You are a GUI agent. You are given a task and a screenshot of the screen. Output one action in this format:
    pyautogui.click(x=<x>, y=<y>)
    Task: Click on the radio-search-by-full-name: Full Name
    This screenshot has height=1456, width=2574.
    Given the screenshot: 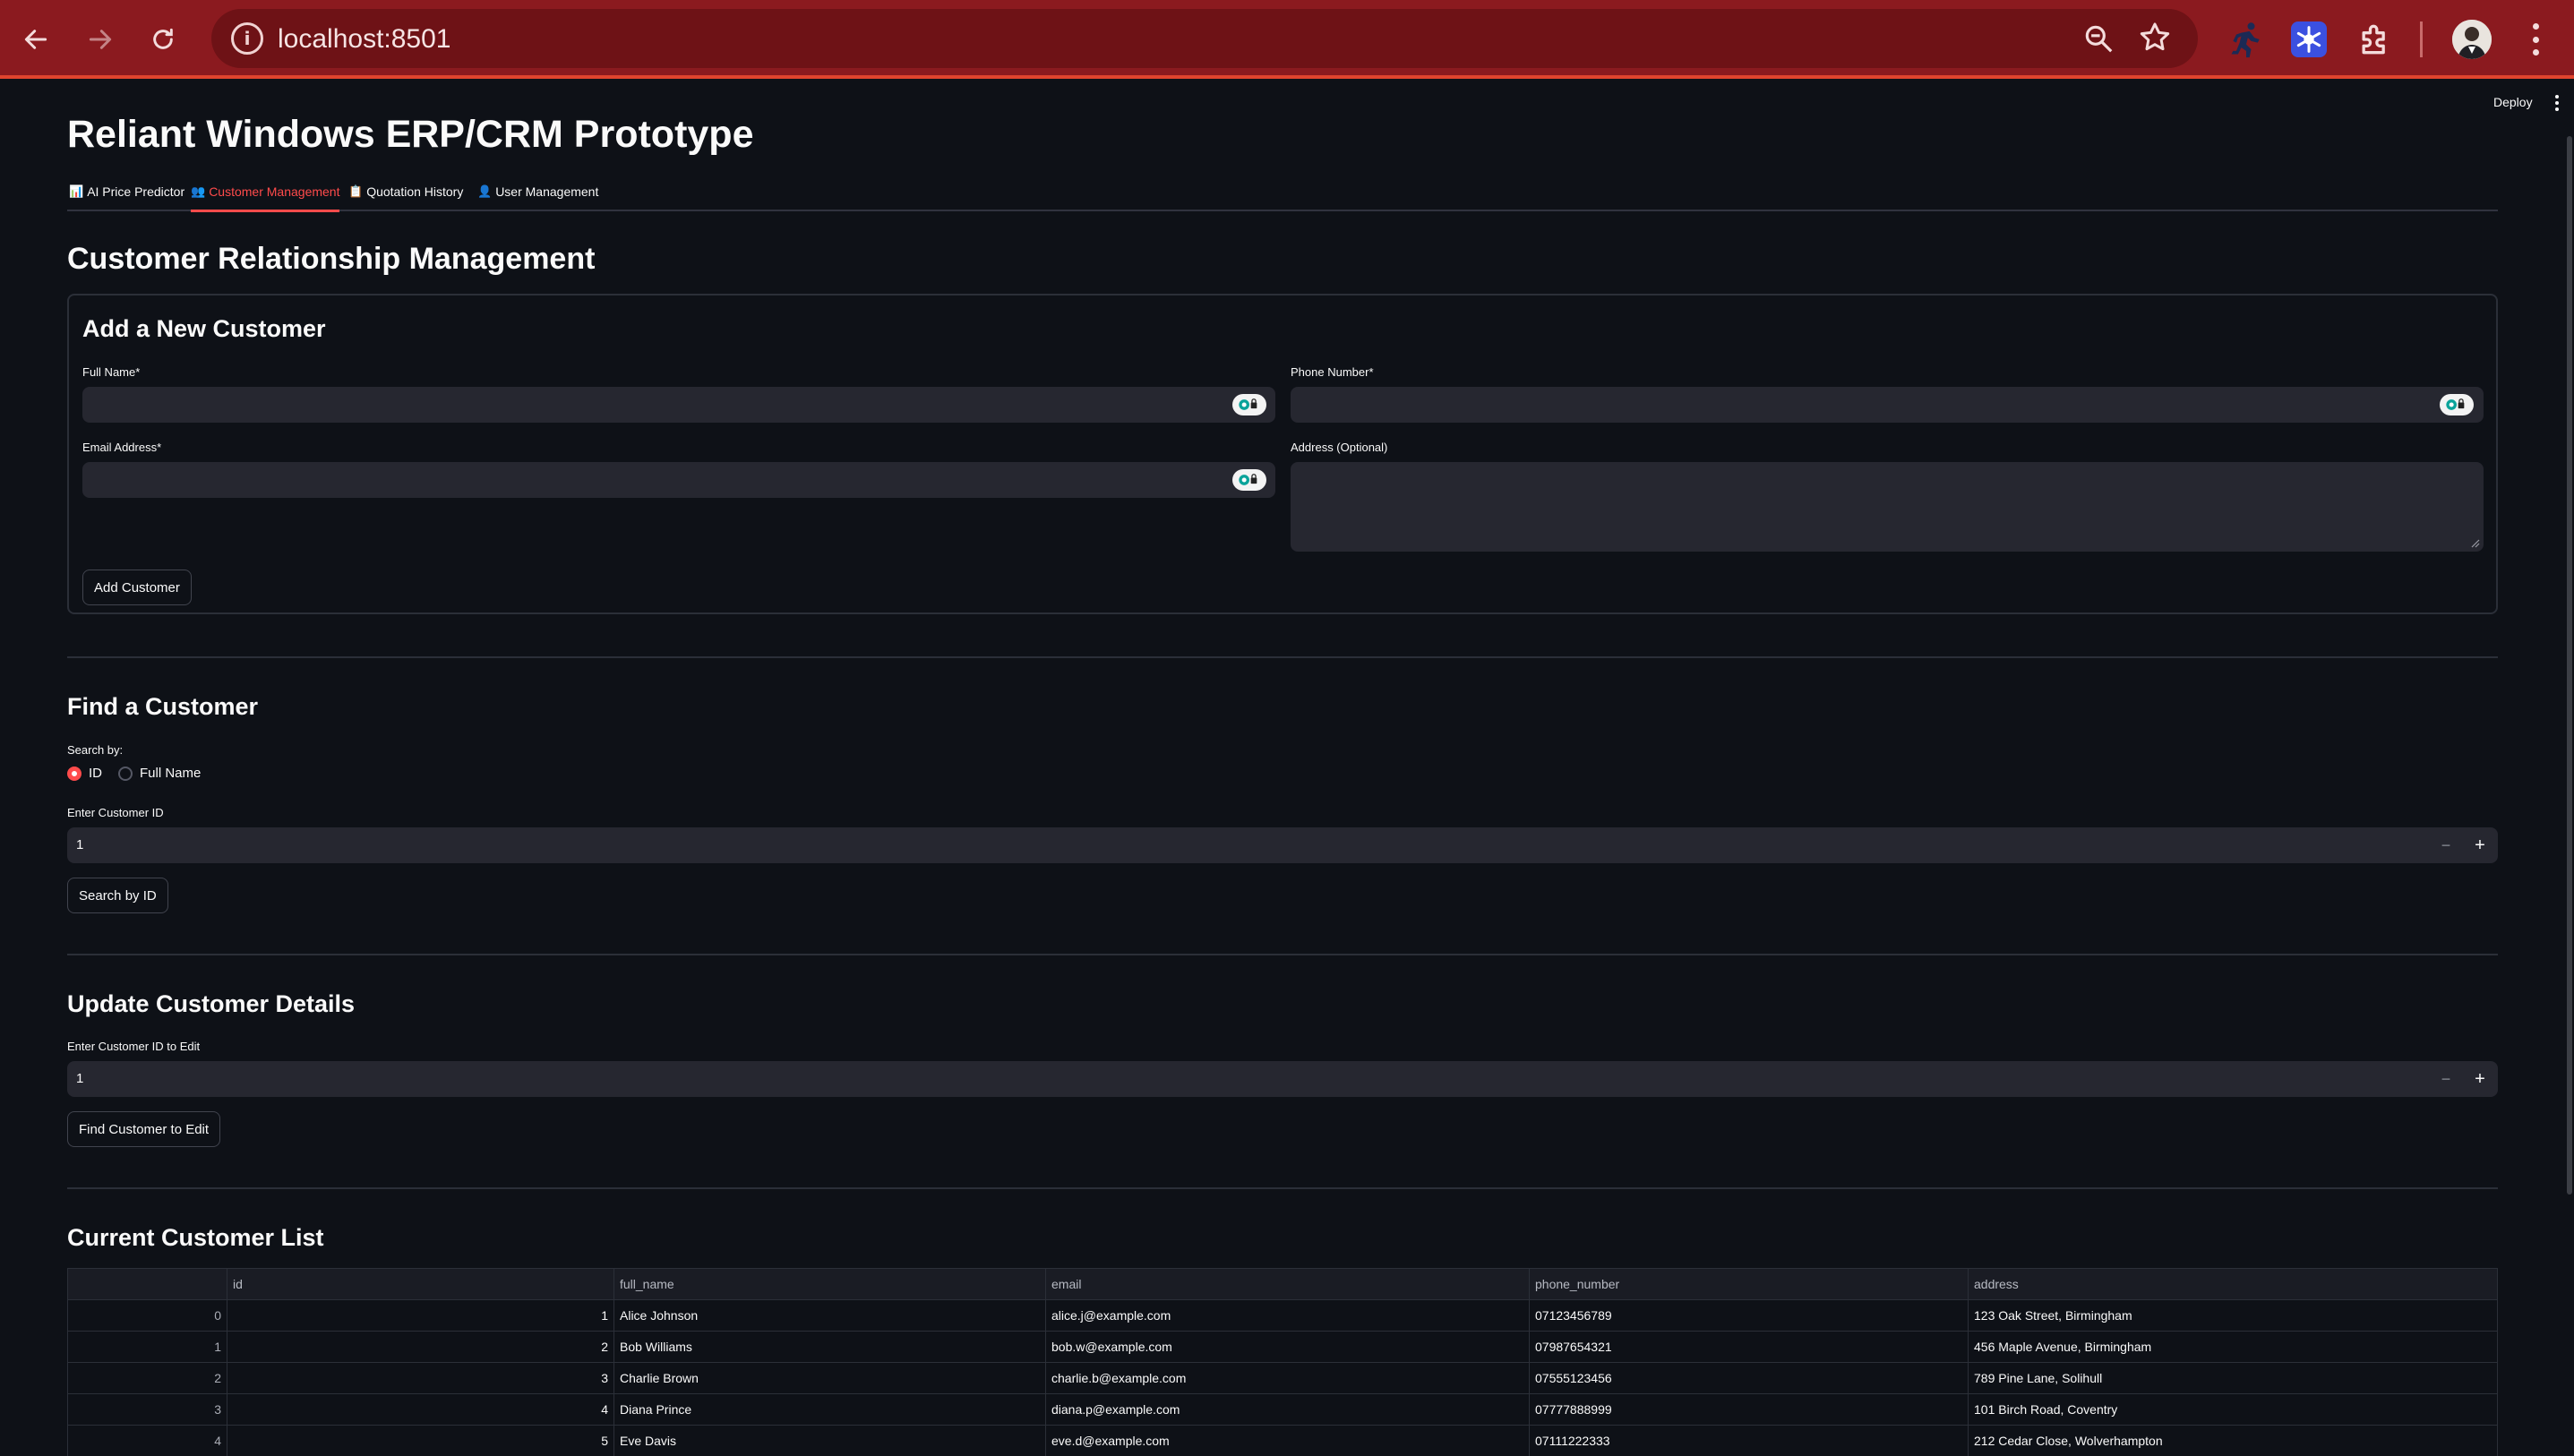 What is the action you would take?
    pyautogui.click(x=159, y=773)
    